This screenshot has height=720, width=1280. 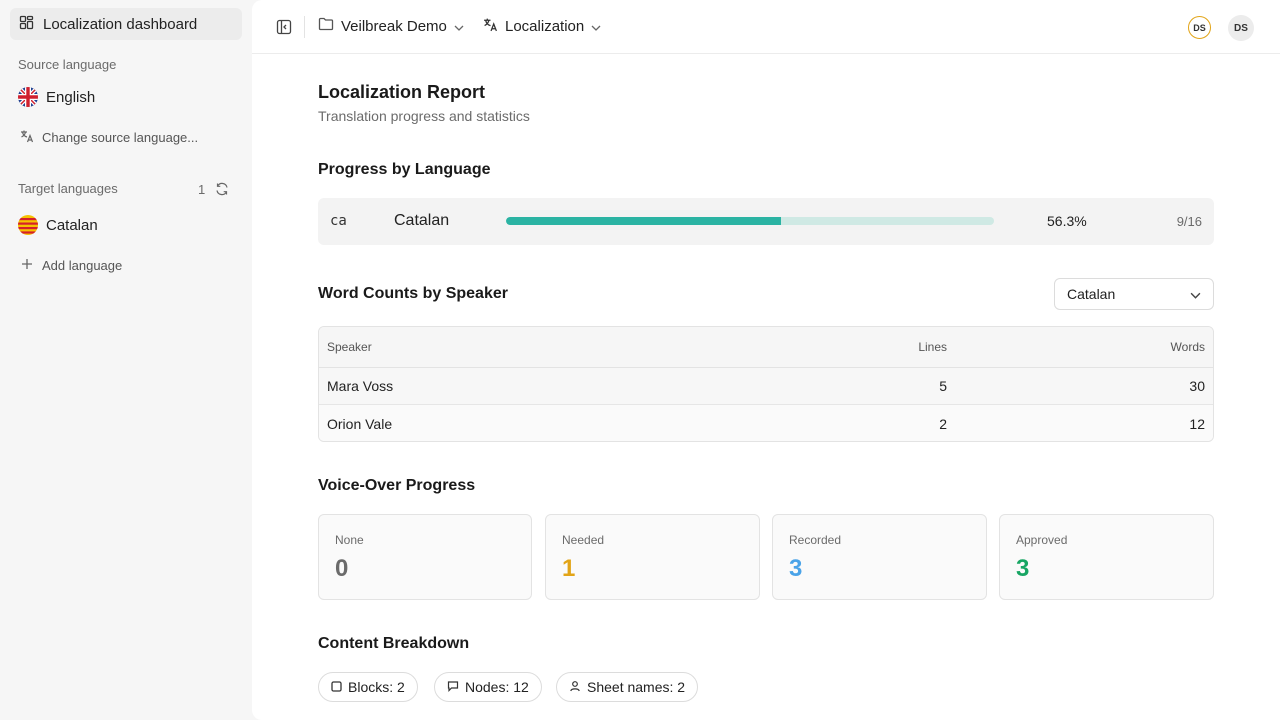 I want to click on source-language-heading: Source language, so click(x=67, y=64).